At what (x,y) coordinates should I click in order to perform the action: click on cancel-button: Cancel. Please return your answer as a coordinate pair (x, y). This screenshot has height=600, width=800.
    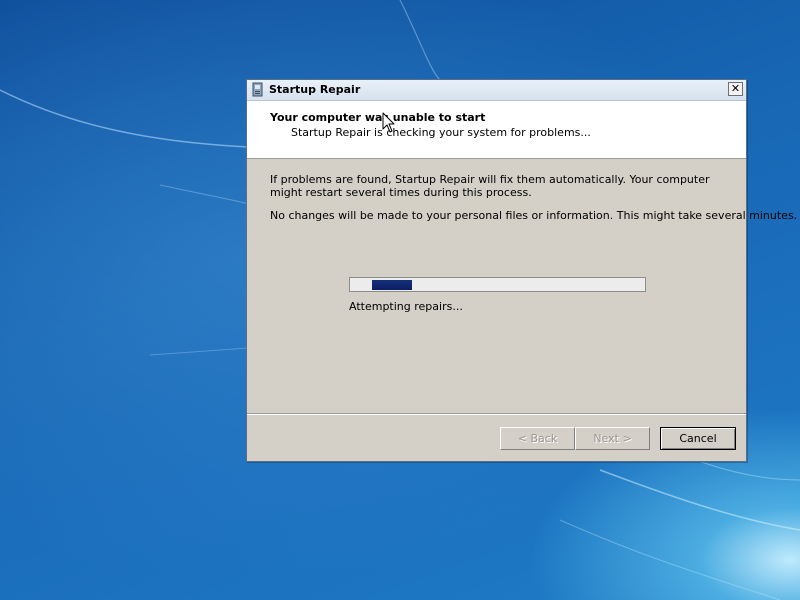
    Looking at the image, I should click on (698, 438).